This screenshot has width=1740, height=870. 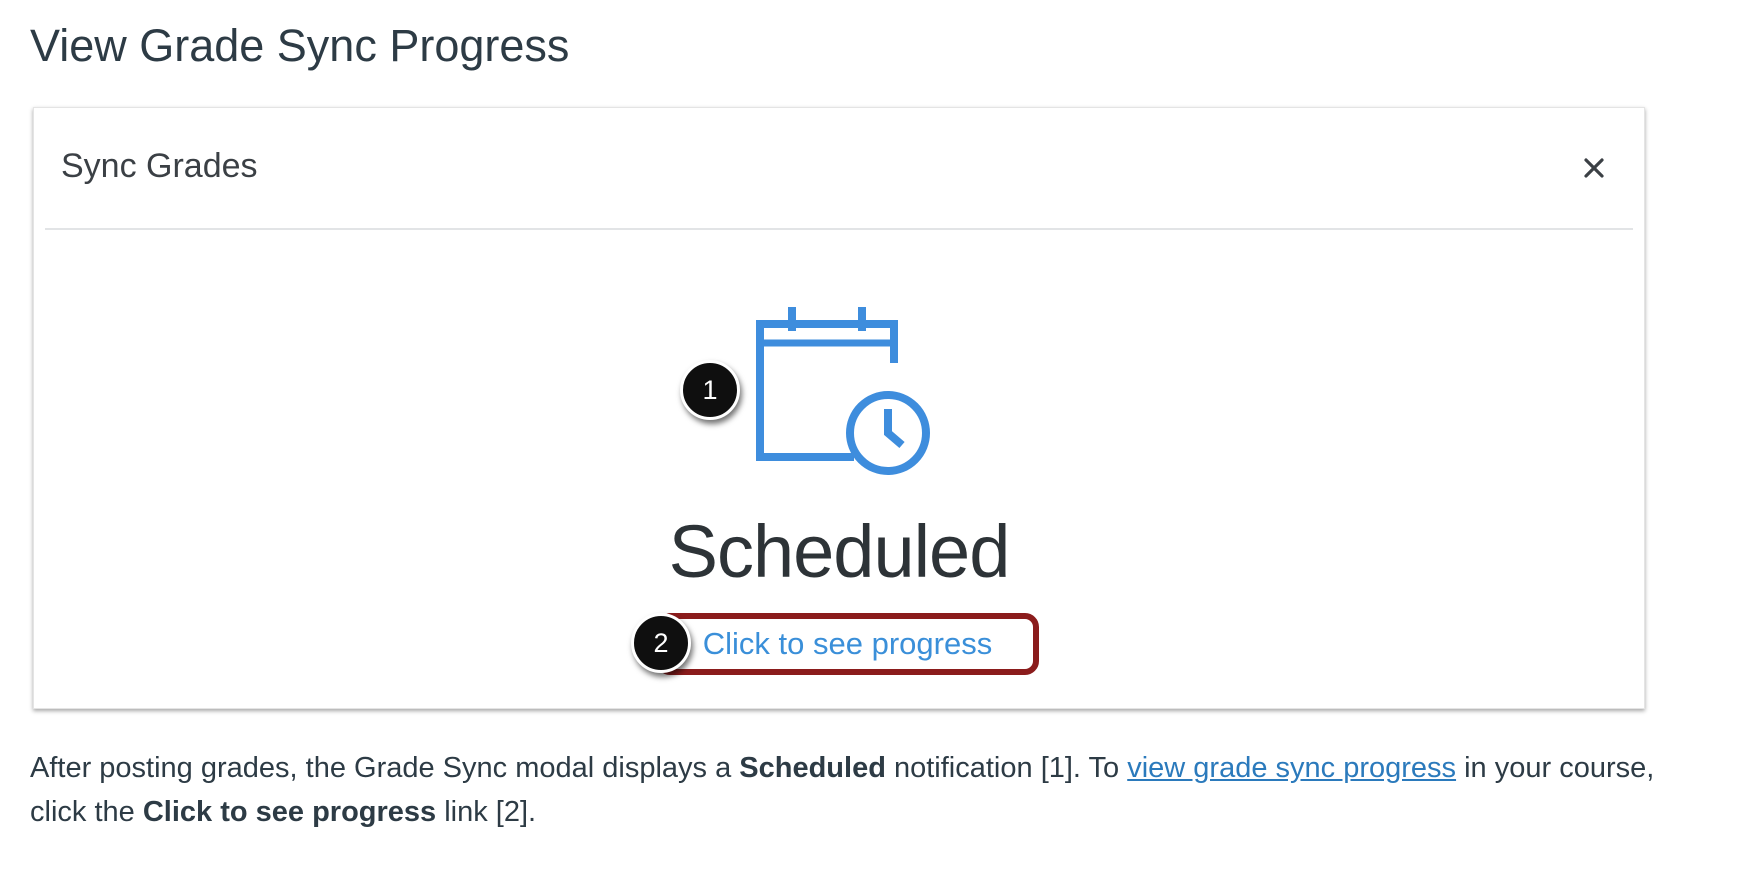 I want to click on click-to-see-progress-link: Click to see progress, so click(x=847, y=644).